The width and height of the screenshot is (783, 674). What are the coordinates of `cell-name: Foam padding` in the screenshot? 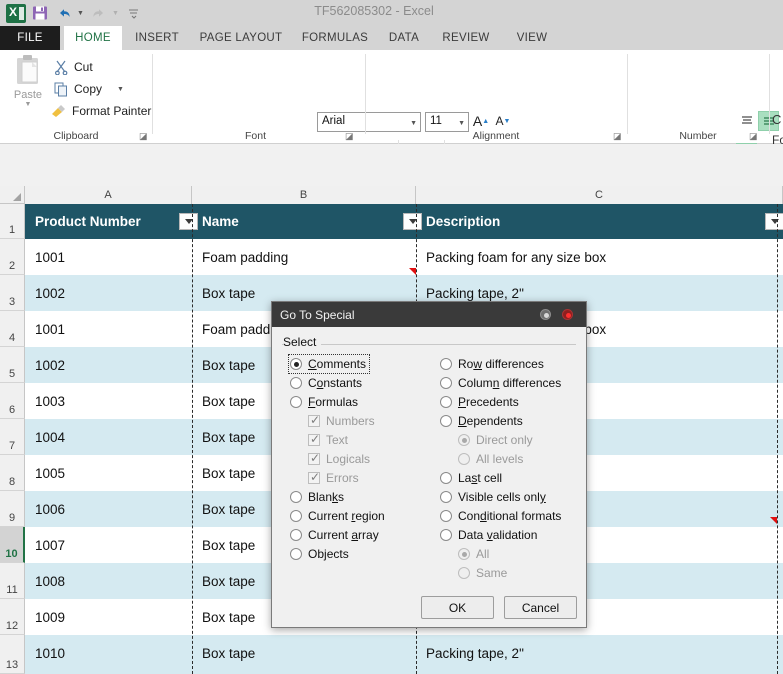 It's located at (304, 257).